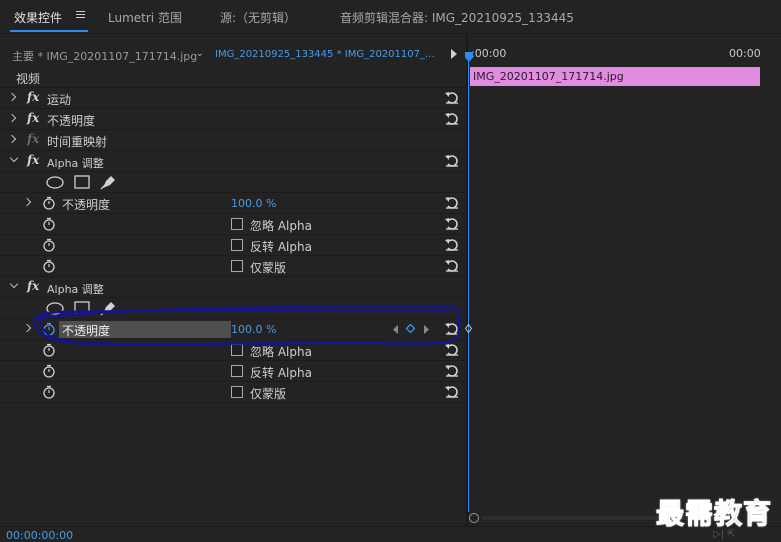 Image resolution: width=781 pixels, height=542 pixels. Describe the element at coordinates (233, 161) in the screenshot. I see `effect-row-alpha-adjust-1: fx Alpha 调整` at that location.